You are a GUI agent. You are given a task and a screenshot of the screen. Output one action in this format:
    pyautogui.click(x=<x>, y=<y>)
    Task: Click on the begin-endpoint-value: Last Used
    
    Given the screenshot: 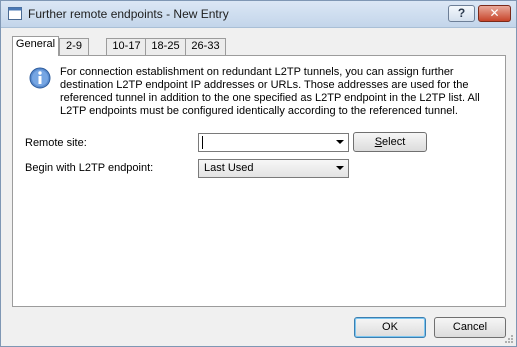 What is the action you would take?
    pyautogui.click(x=229, y=168)
    